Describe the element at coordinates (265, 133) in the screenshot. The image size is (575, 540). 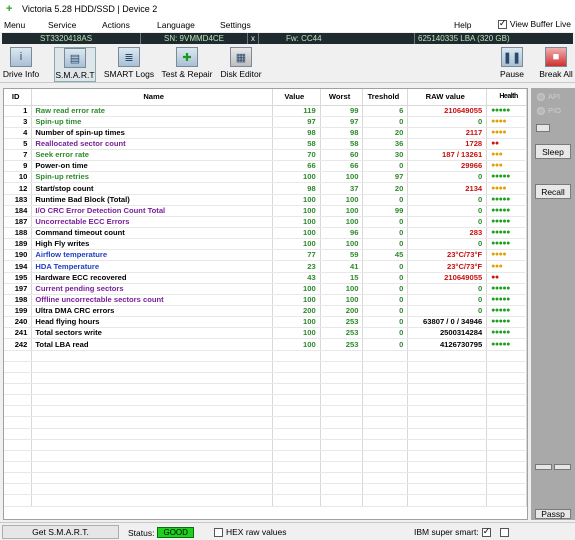
I see `table-row: 4 Number of spin-up times 98 98 20 2117 ●●●●` at that location.